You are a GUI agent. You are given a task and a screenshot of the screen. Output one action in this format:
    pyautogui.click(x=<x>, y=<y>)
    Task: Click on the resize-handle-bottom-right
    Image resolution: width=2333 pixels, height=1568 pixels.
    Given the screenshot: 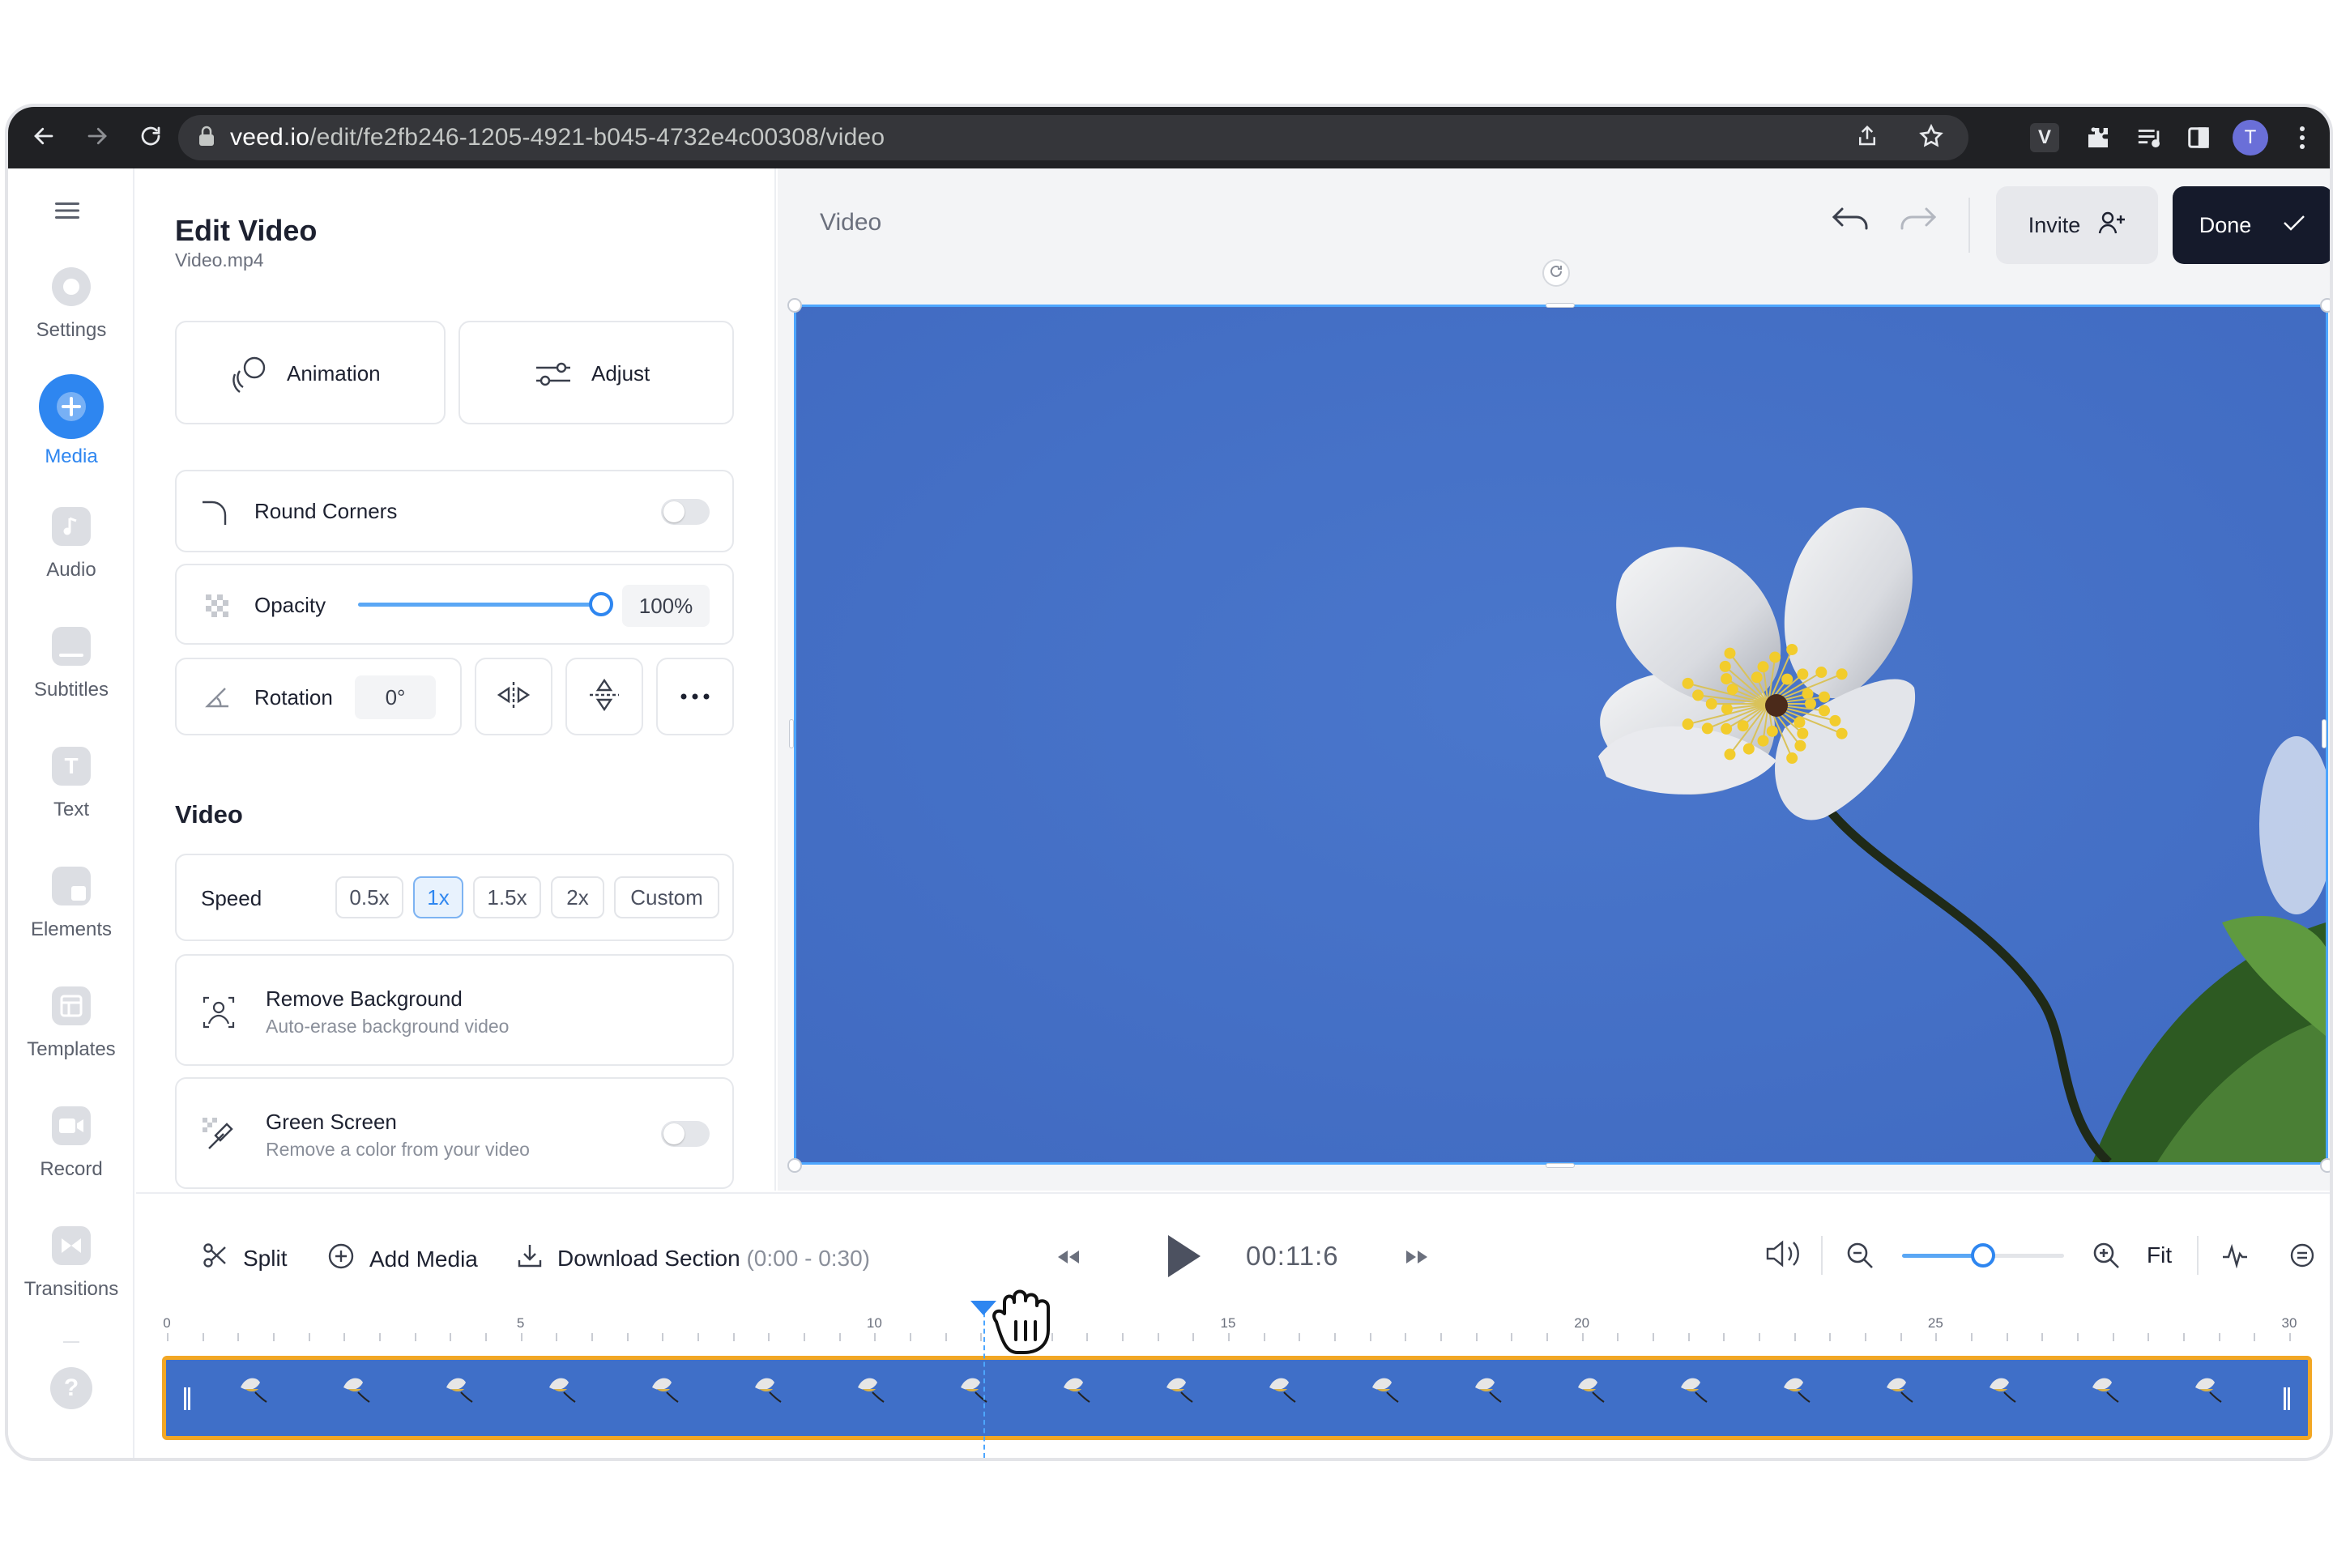 What is the action you would take?
    pyautogui.click(x=2325, y=1165)
    